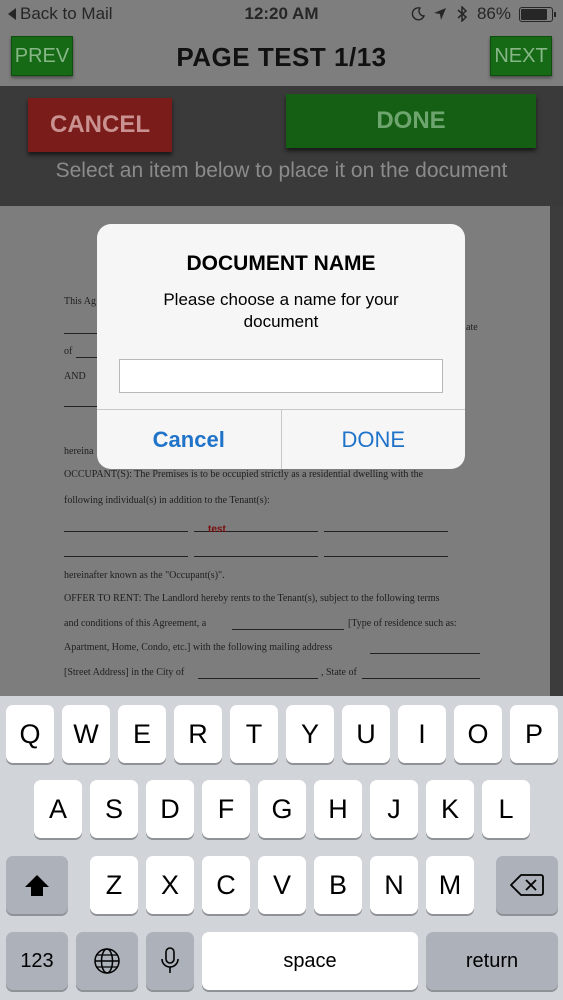 The image size is (563, 1000). What do you see at coordinates (422, 734) in the screenshot?
I see `key-i: I` at bounding box center [422, 734].